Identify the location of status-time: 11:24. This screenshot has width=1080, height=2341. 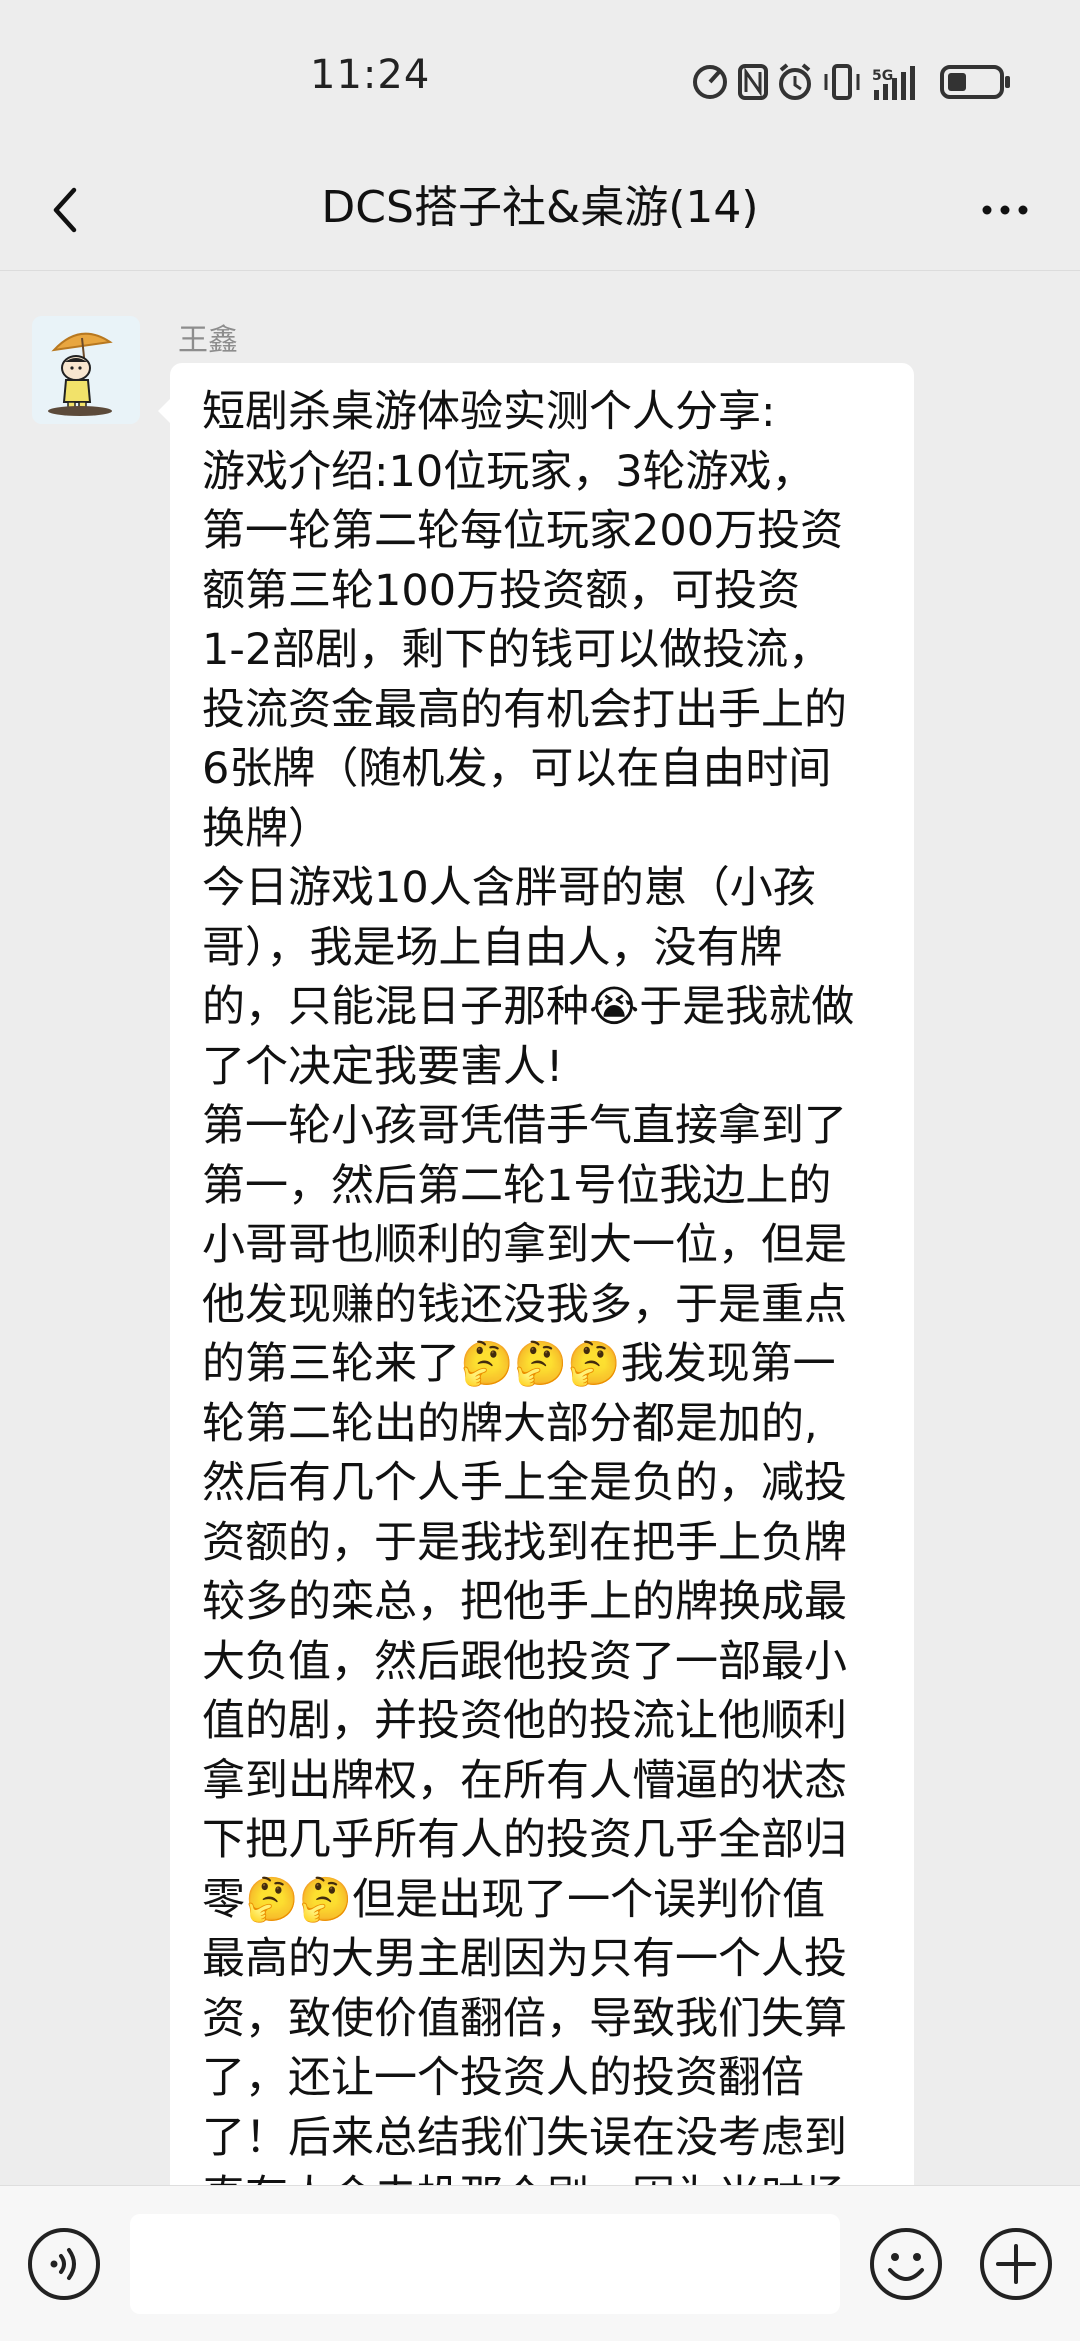
(370, 75).